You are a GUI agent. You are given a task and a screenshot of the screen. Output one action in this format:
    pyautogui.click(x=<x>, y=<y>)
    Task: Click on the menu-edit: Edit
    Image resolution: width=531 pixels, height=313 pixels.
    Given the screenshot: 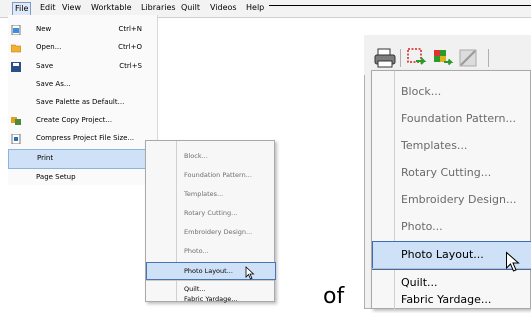 What is the action you would take?
    pyautogui.click(x=48, y=8)
    